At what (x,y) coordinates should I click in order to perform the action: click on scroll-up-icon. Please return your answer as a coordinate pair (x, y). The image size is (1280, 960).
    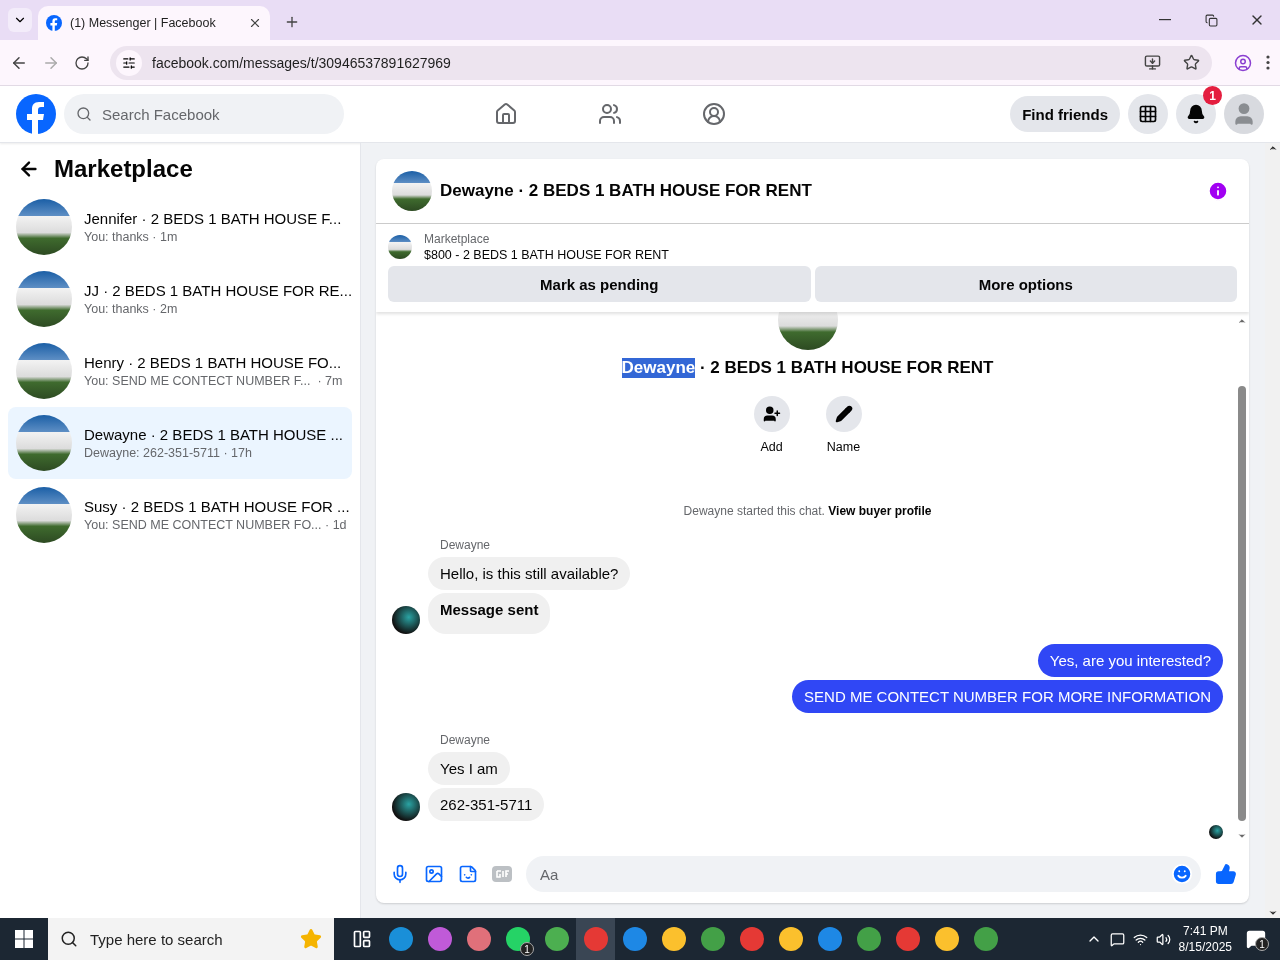
    Looking at the image, I should click on (1242, 321).